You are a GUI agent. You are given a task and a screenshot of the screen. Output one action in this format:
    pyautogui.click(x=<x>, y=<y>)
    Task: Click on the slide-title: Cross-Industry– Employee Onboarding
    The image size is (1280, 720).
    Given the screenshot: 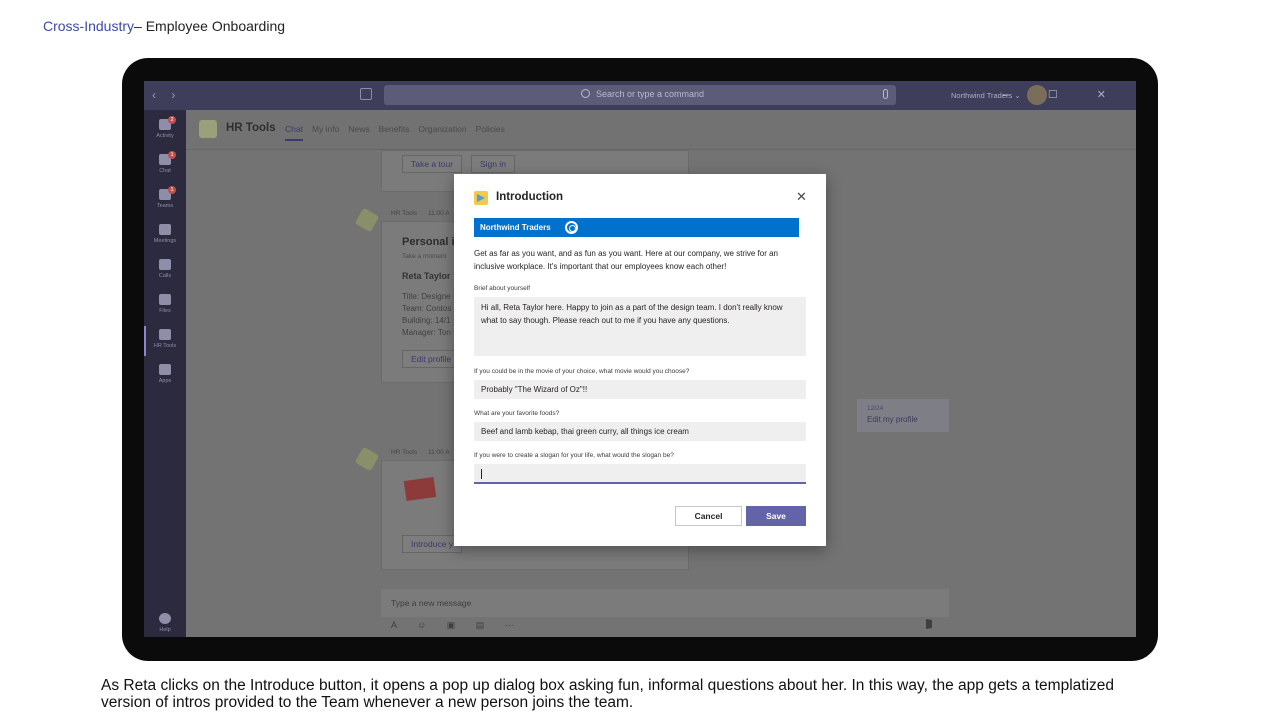 What is the action you would take?
    pyautogui.click(x=164, y=26)
    